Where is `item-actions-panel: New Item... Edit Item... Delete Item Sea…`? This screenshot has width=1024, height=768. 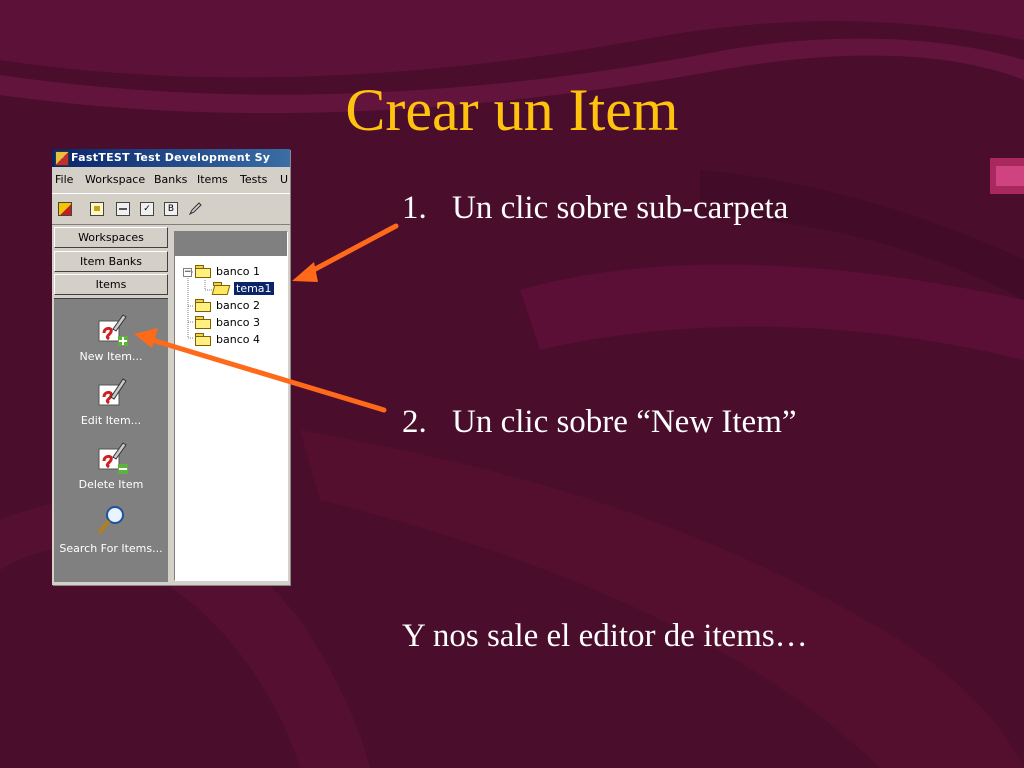 item-actions-panel: New Item... Edit Item... Delete Item Sea… is located at coordinates (111, 440).